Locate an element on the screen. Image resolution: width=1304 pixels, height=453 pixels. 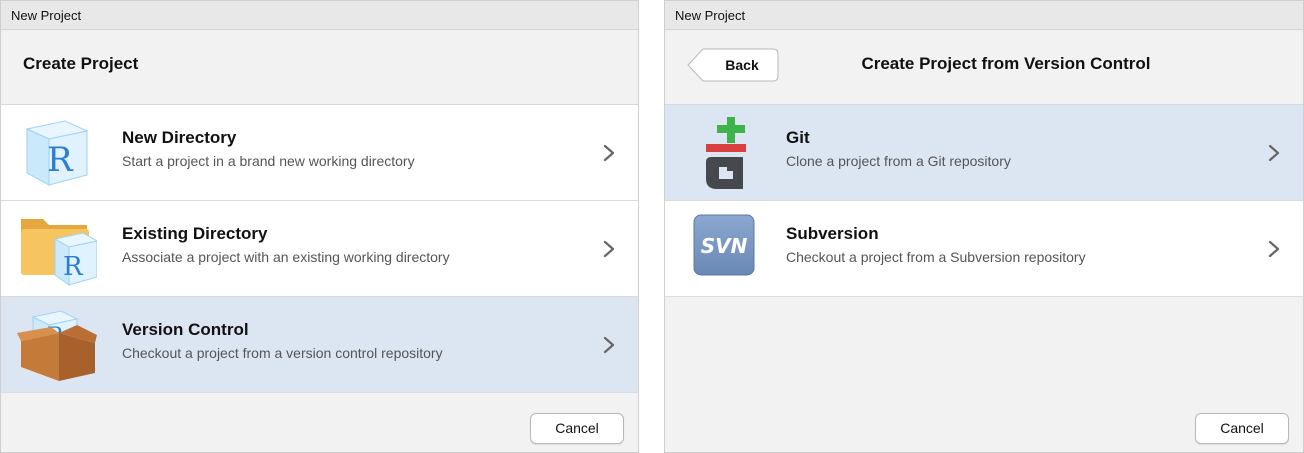
box-r-icon: R is located at coordinates (57, 346).